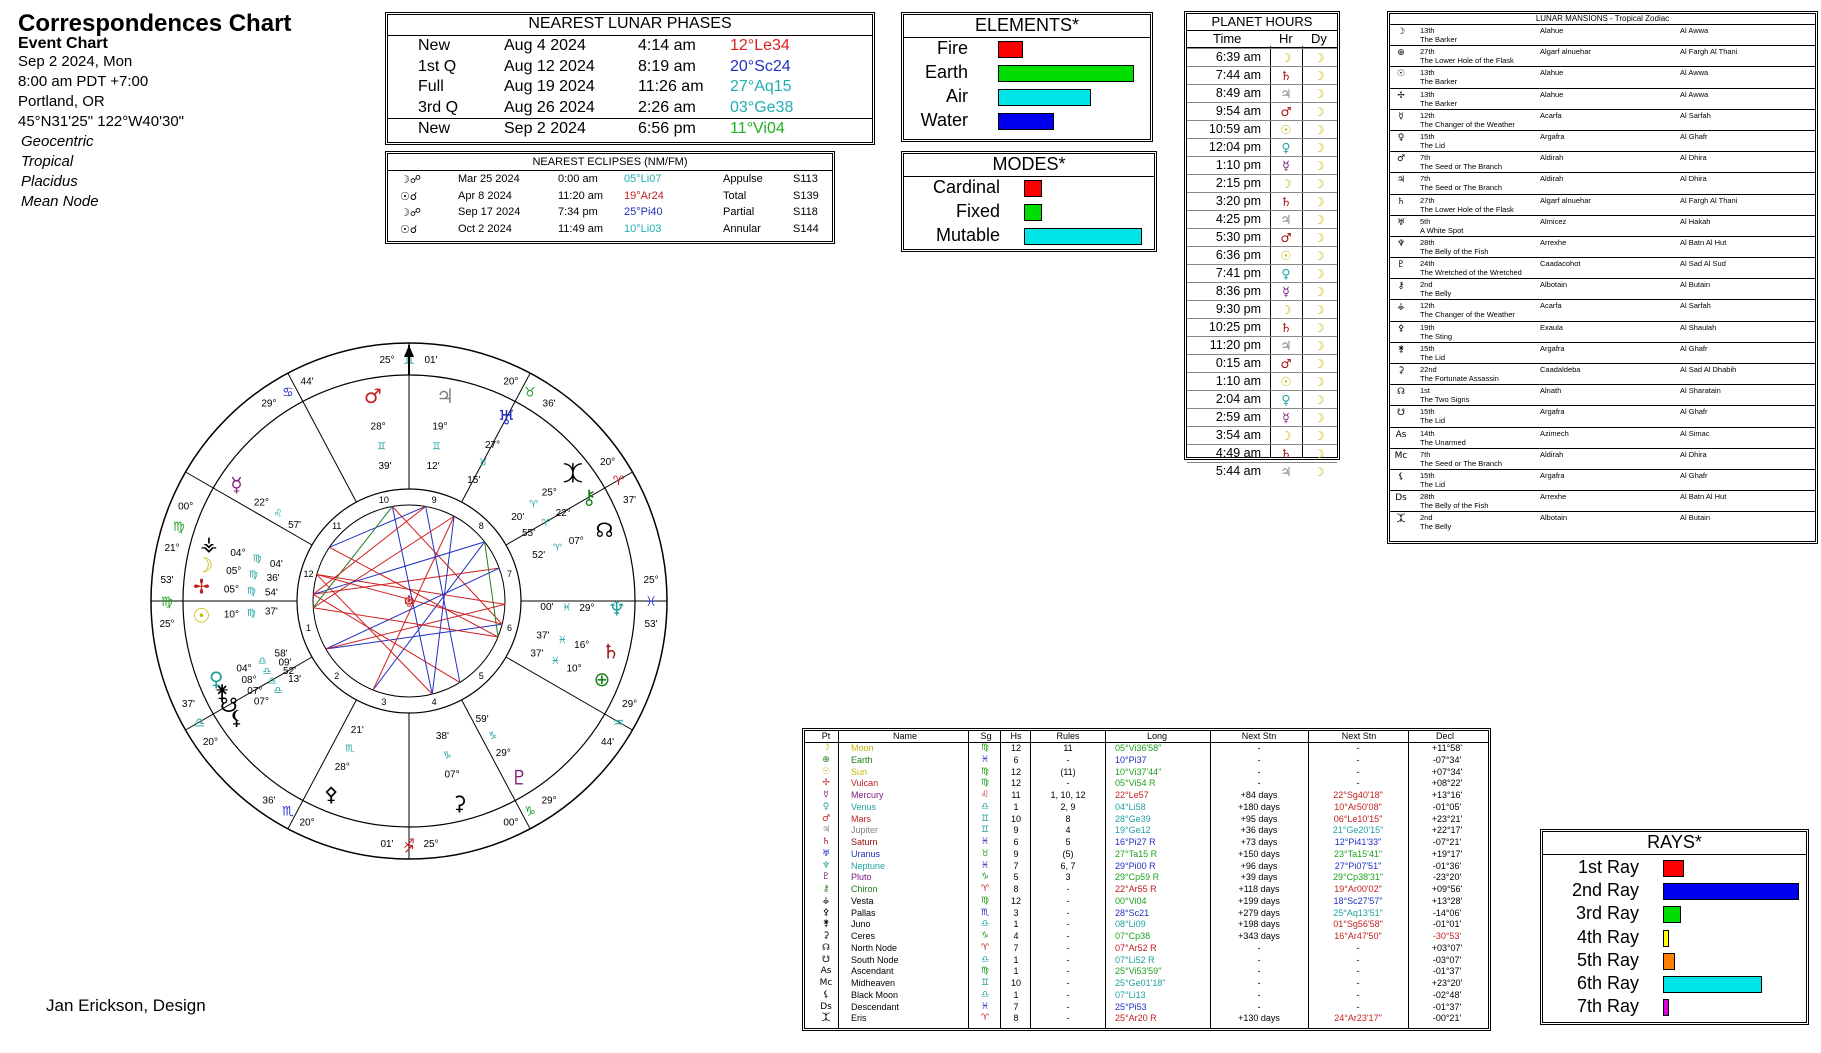 The image size is (1821, 1053). What do you see at coordinates (438, 107) in the screenshot?
I see `phase-name: 3rd Q` at bounding box center [438, 107].